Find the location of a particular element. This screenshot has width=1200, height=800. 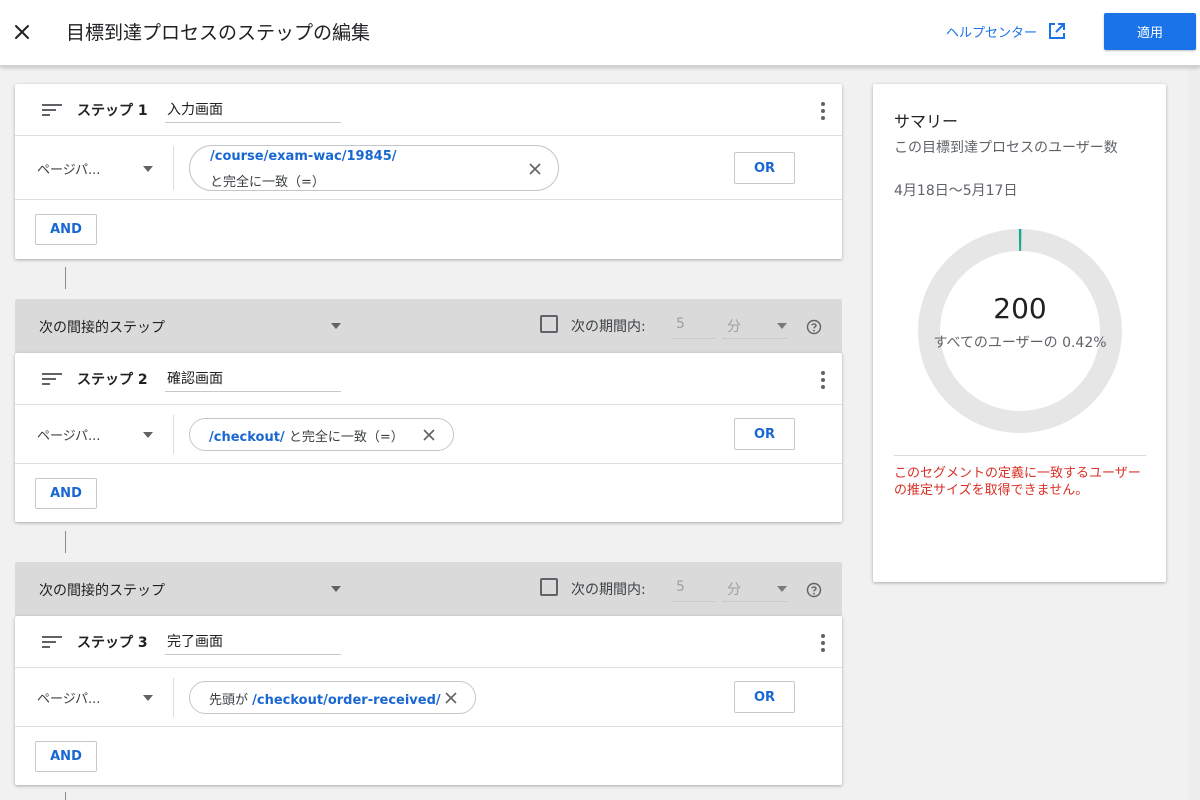

condition-value: /checkout/ is located at coordinates (247, 437).